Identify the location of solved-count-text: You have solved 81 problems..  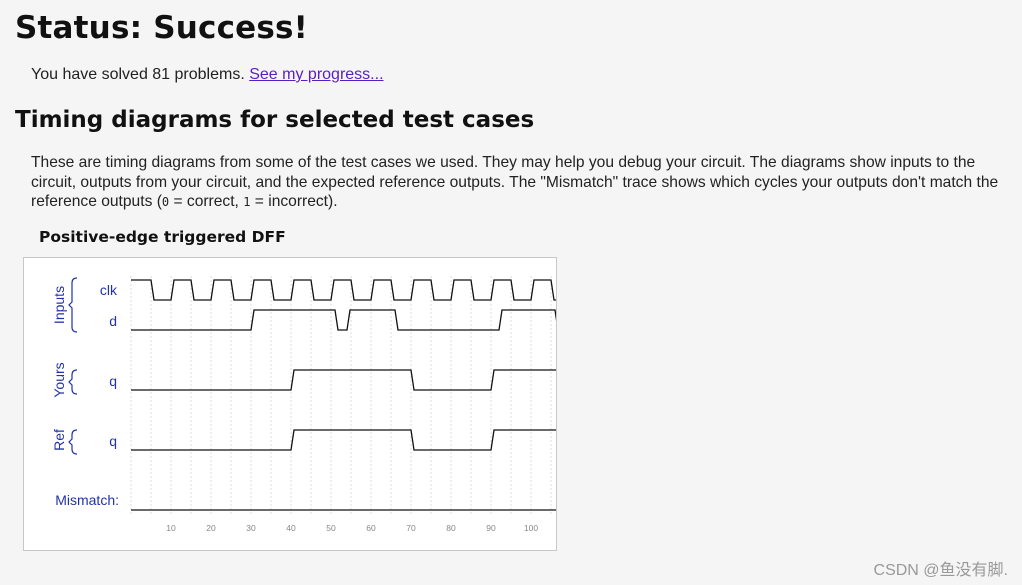
(138, 74).